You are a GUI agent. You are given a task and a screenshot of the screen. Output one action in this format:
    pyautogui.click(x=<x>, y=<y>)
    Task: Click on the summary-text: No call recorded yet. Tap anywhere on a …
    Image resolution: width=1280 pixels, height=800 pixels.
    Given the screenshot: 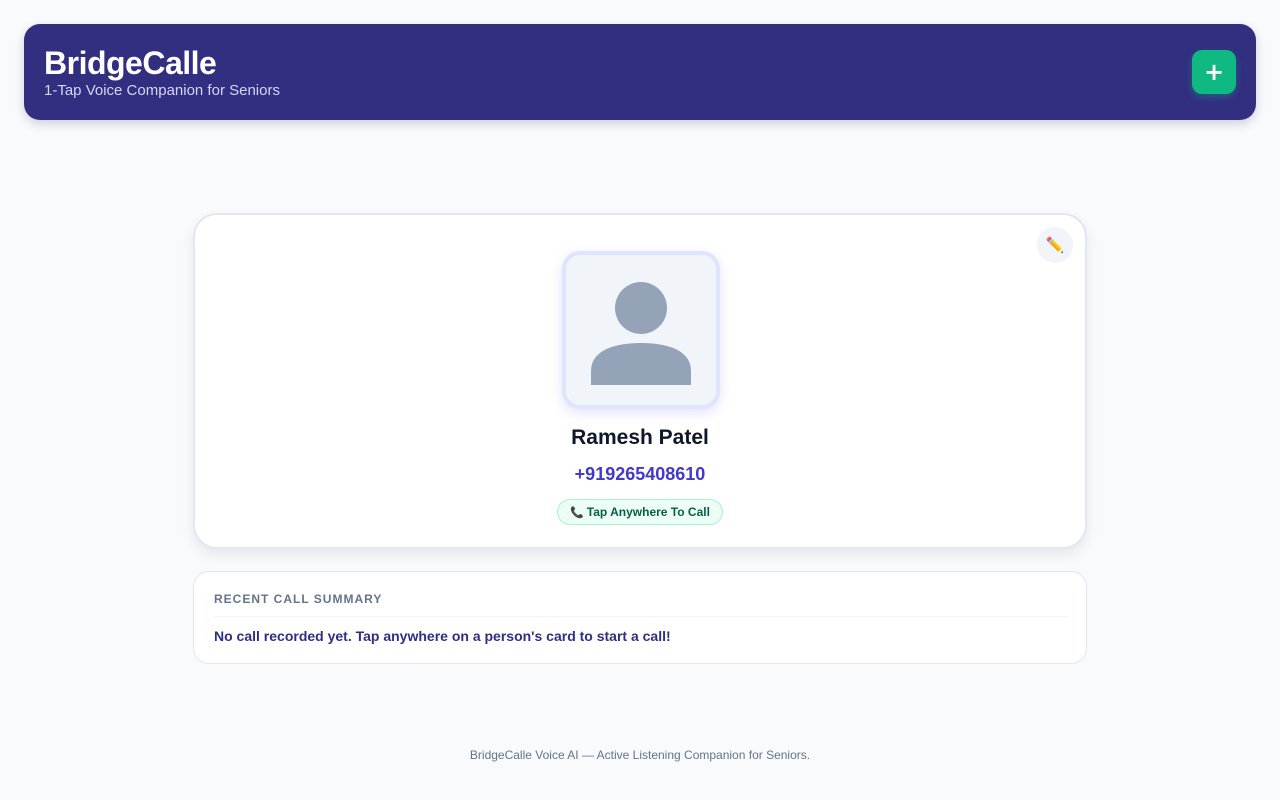 What is the action you would take?
    pyautogui.click(x=442, y=636)
    